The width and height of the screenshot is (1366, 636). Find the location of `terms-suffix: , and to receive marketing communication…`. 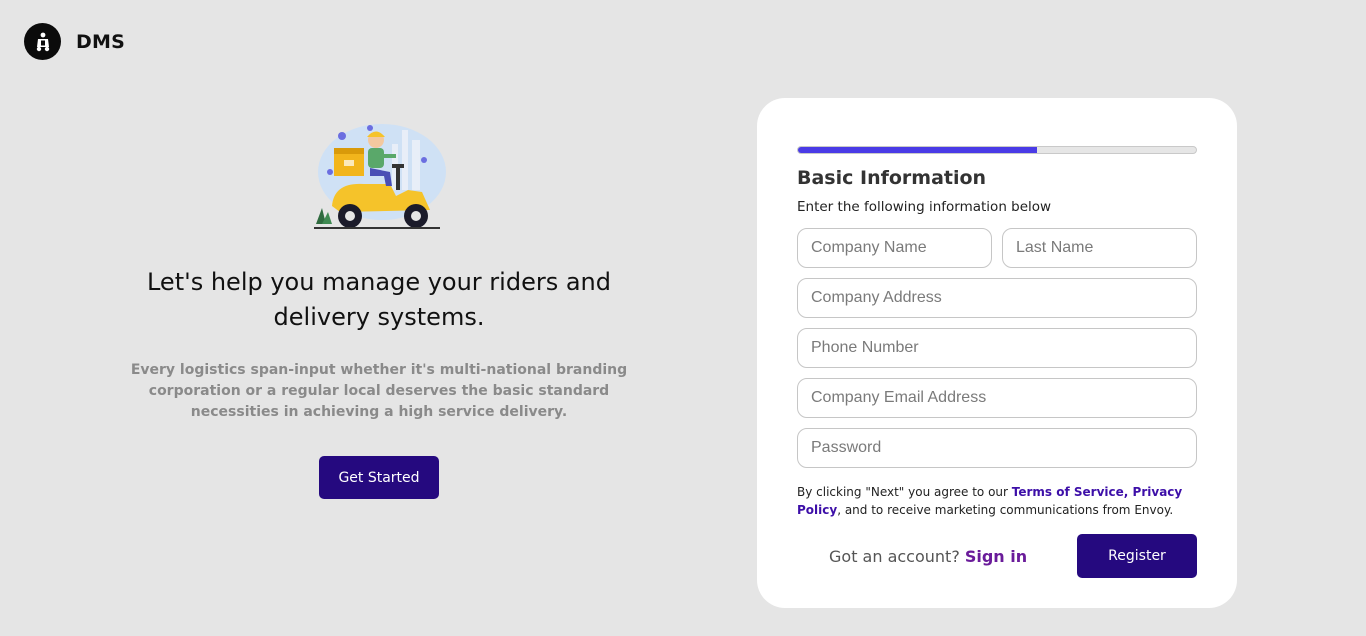

terms-suffix: , and to receive marketing communication… is located at coordinates (1005, 510).